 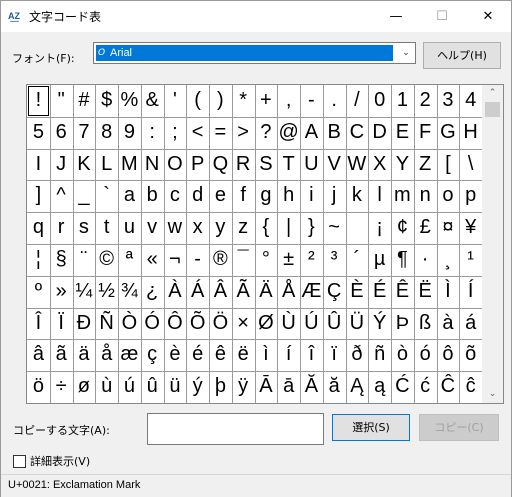 I want to click on char-cell: M, so click(x=129, y=165).